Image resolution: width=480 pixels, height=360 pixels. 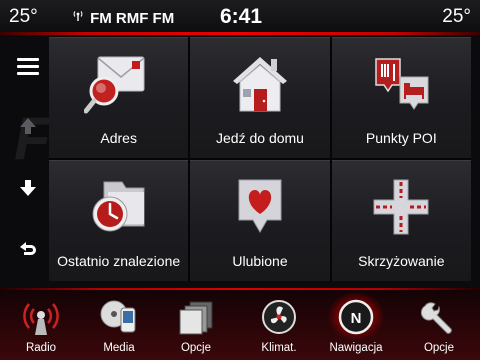 I want to click on tile-go-home: Jedź do domu, so click(x=260, y=97).